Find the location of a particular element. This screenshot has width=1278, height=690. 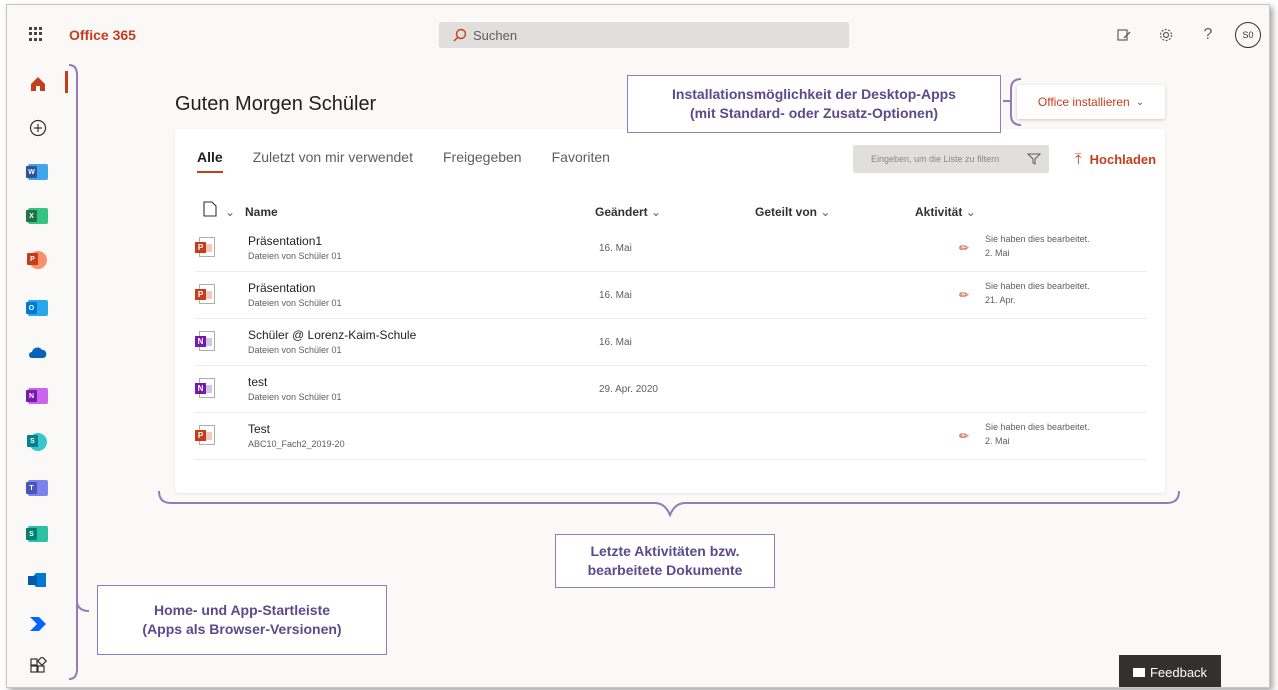

filter-input: Eingeben, um die Liste zu filtern is located at coordinates (951, 159).